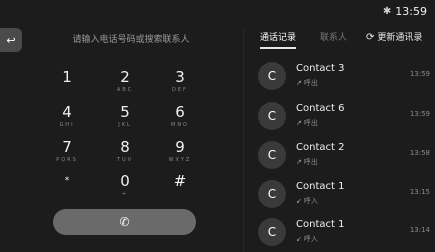 This screenshot has height=252, width=435. I want to click on contact-name: Contact 6, so click(320, 108).